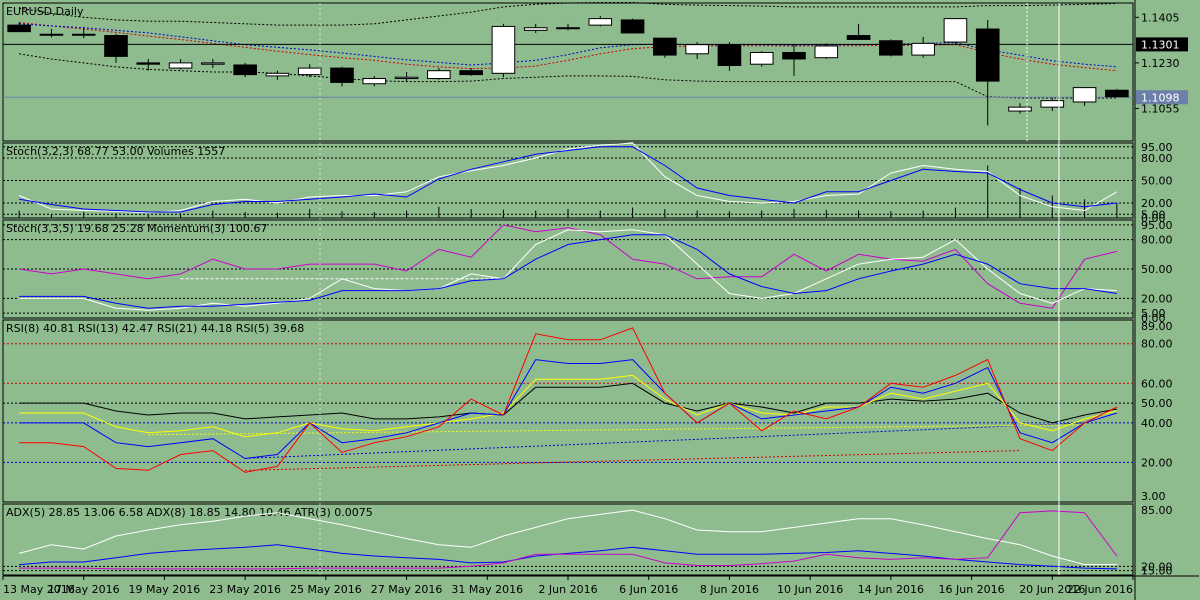 This screenshot has width=1200, height=600. Describe the element at coordinates (245, 589) in the screenshot. I see `time-axis-label: 23 May 2016` at that location.